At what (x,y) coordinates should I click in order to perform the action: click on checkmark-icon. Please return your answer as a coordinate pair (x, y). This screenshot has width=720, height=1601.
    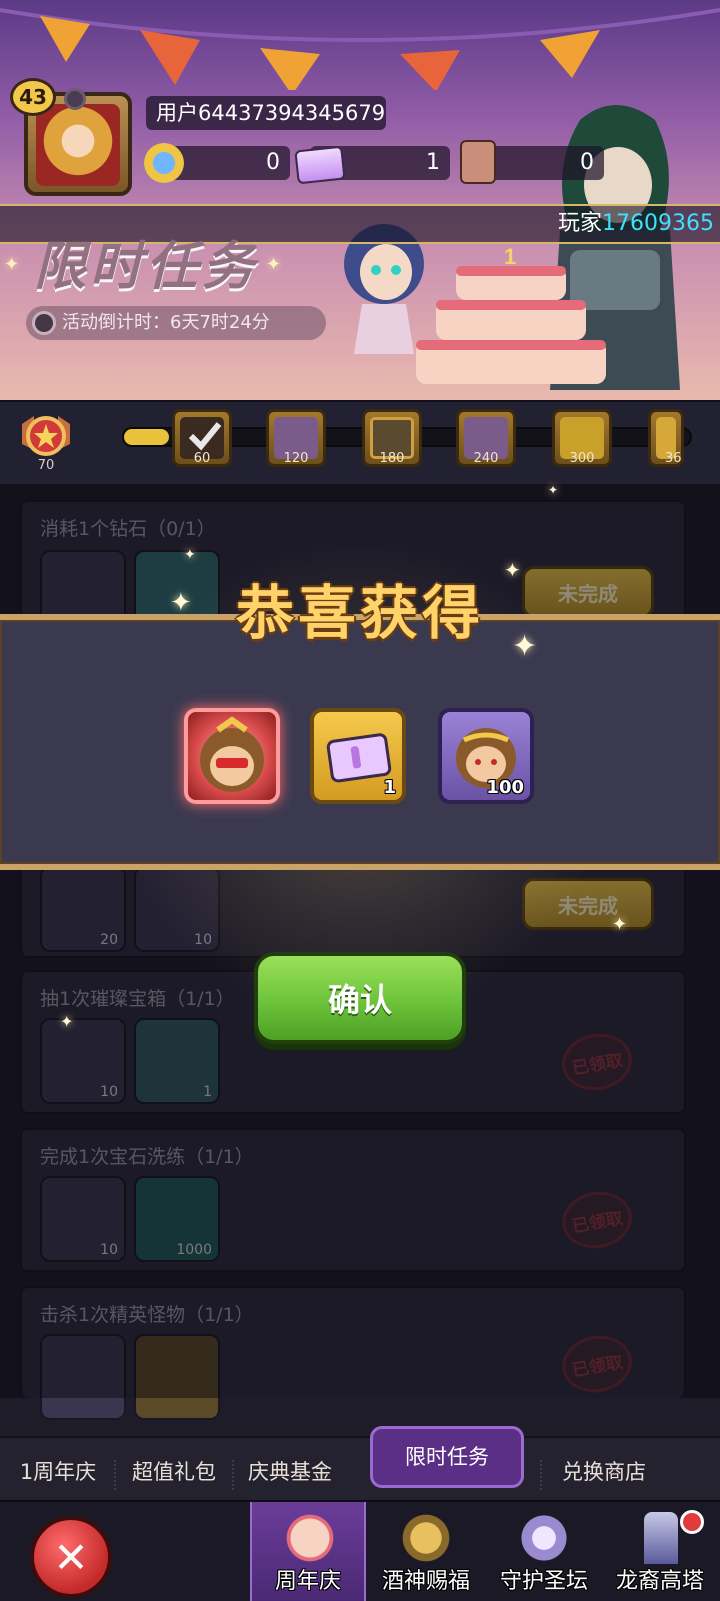
    Looking at the image, I should click on (205, 436).